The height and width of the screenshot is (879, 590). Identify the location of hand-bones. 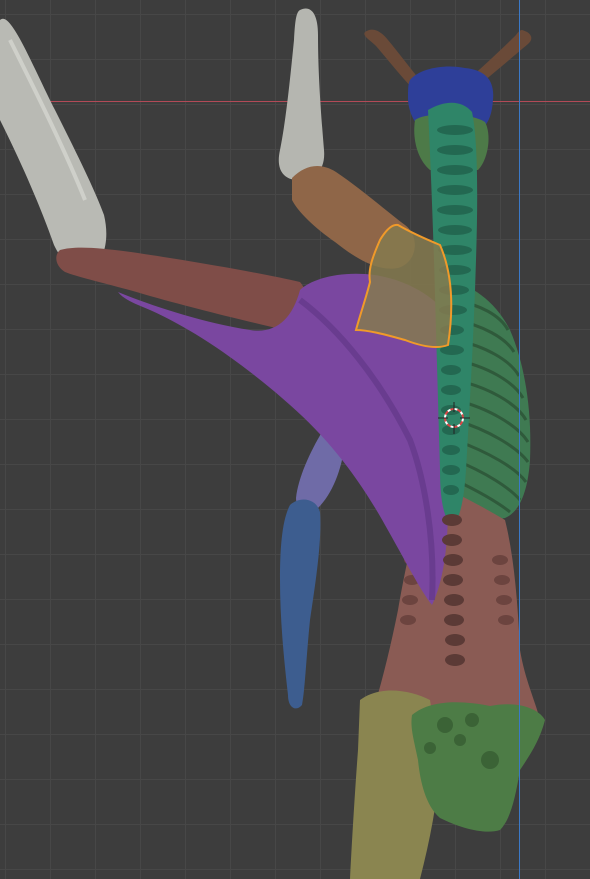
(53, 144).